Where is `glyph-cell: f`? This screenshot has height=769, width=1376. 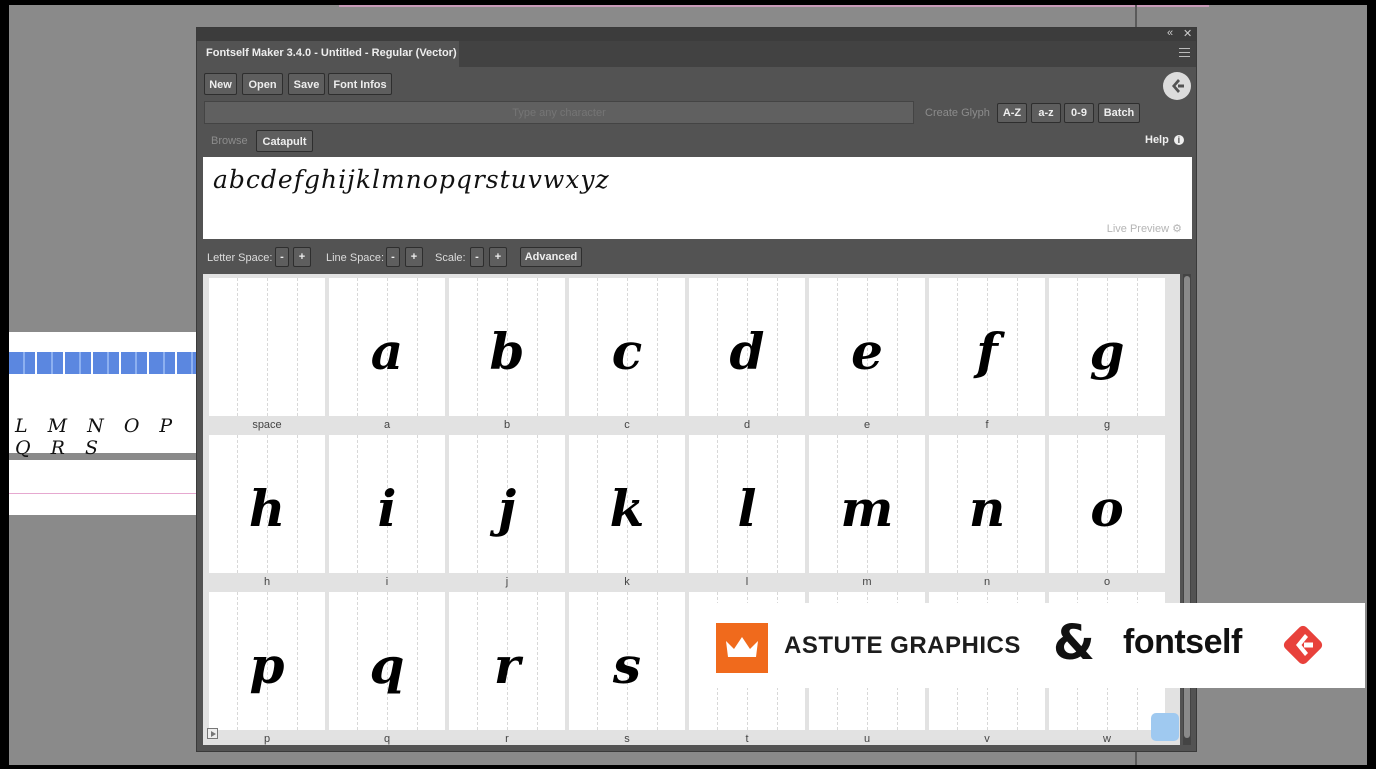 glyph-cell: f is located at coordinates (987, 347).